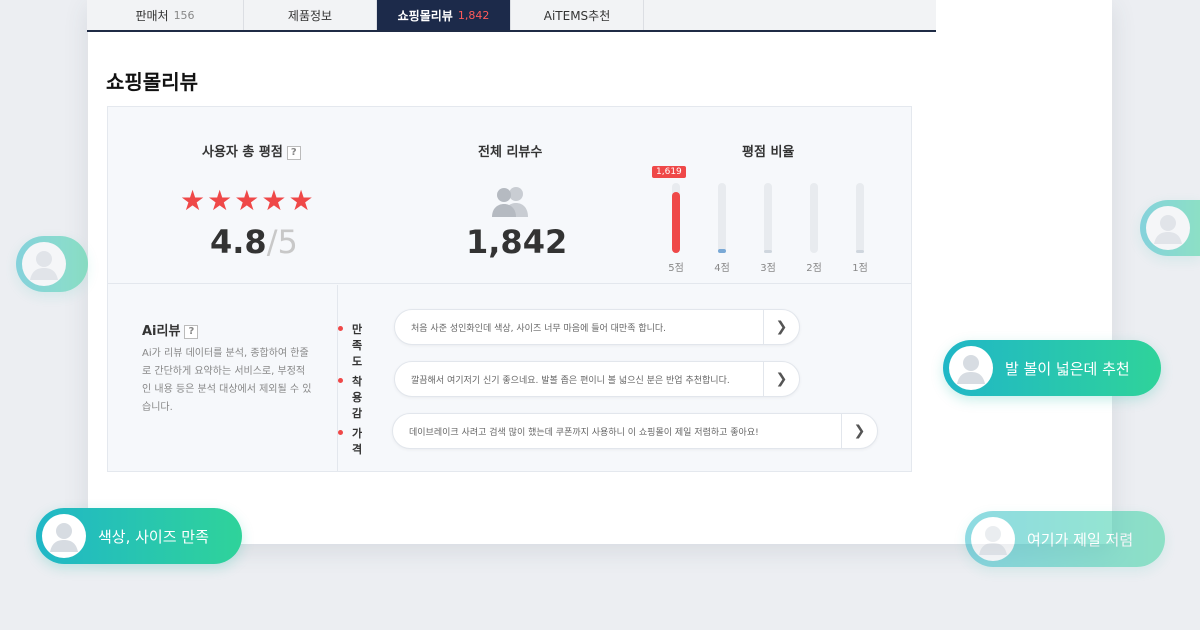  Describe the element at coordinates (357, 397) in the screenshot. I see `ai-review-label: 착용감` at that location.